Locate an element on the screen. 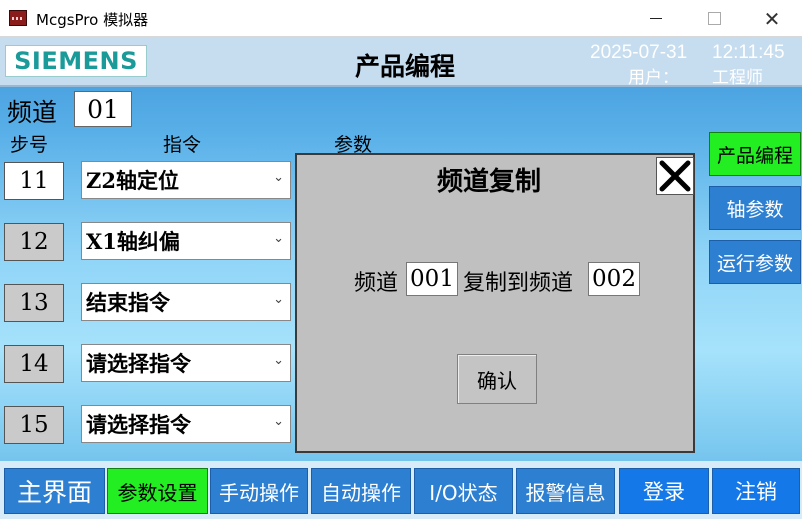 The height and width of the screenshot is (519, 802). source-channel-input: 001 is located at coordinates (432, 279).